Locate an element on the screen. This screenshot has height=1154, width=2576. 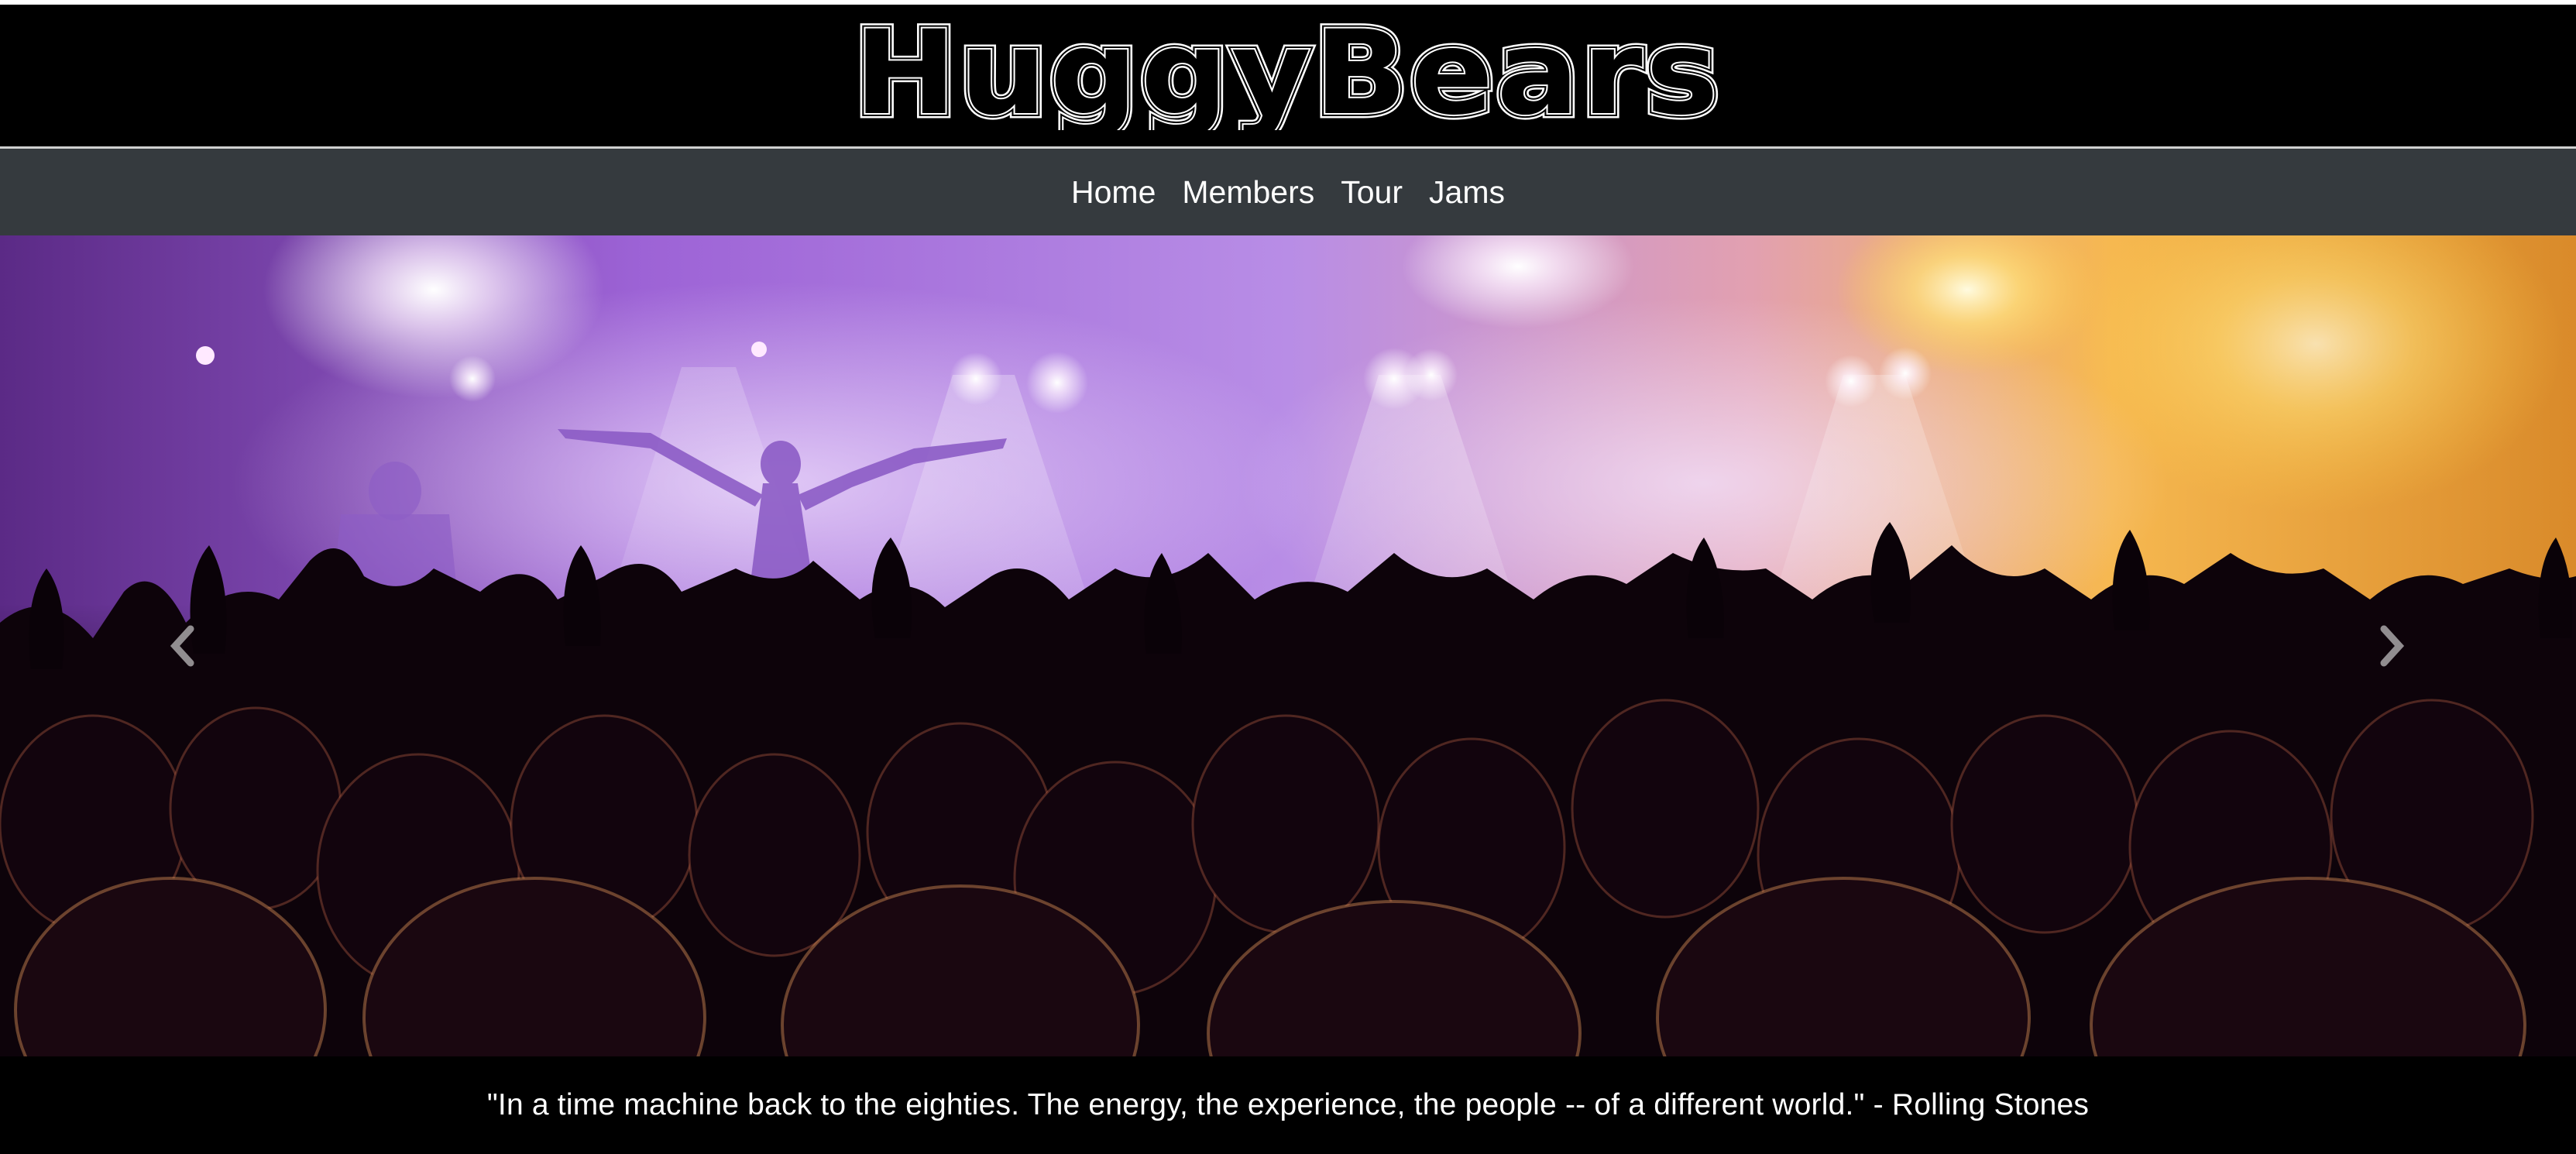
svg-text: HuggyBears is located at coordinates (1288, 72).